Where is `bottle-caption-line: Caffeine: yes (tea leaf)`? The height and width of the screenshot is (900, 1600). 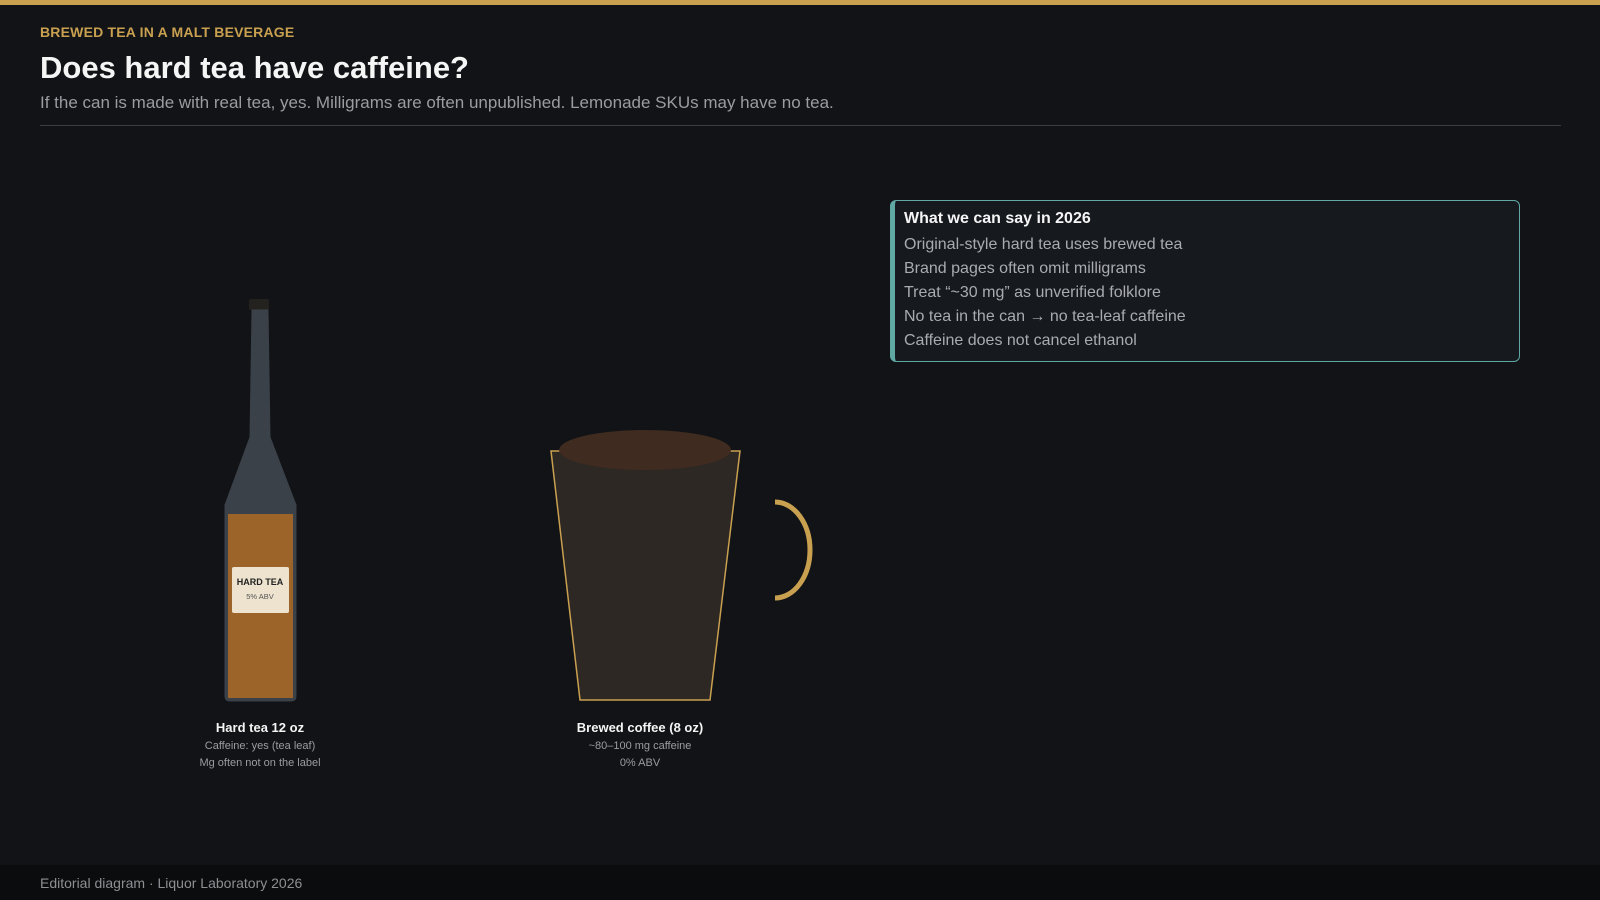
bottle-caption-line: Caffeine: yes (tea leaf) is located at coordinates (260, 746).